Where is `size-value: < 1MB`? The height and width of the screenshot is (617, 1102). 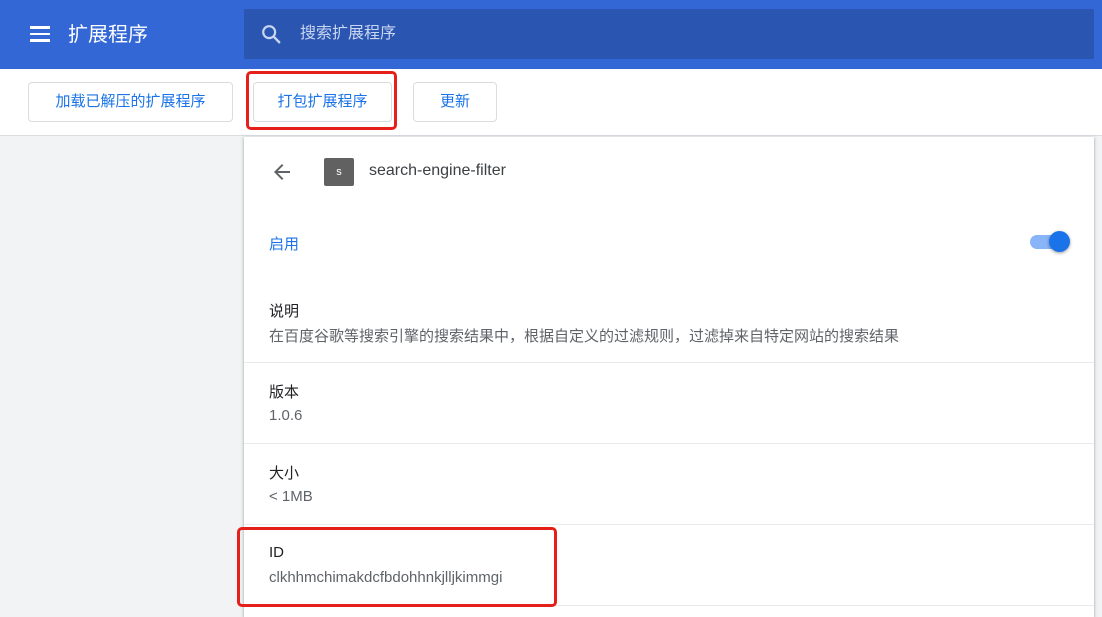
size-value: < 1MB is located at coordinates (291, 496).